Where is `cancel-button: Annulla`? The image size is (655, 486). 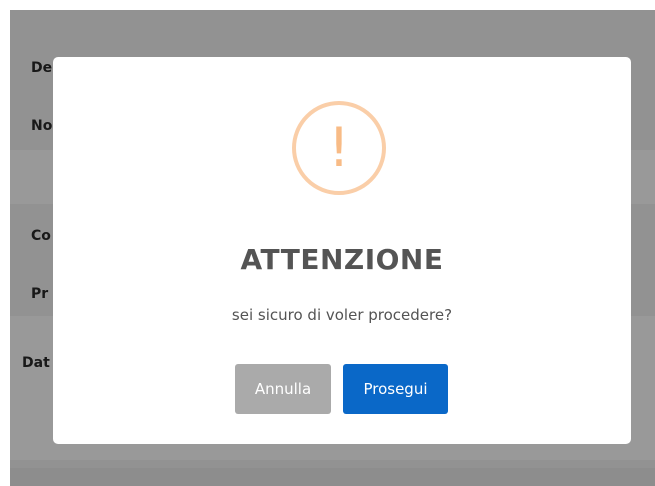 cancel-button: Annulla is located at coordinates (283, 389).